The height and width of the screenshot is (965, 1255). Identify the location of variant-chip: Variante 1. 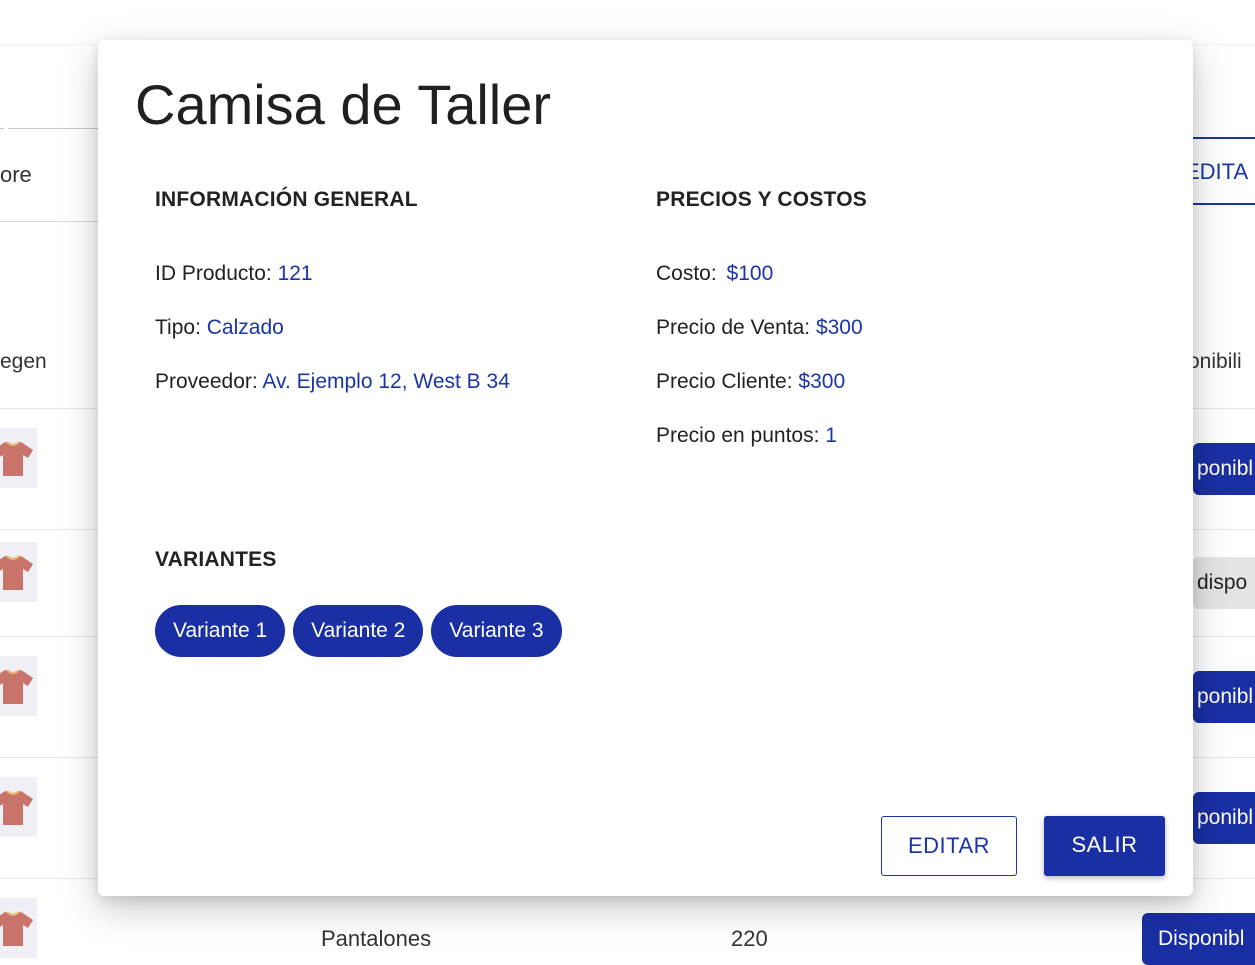
(220, 631).